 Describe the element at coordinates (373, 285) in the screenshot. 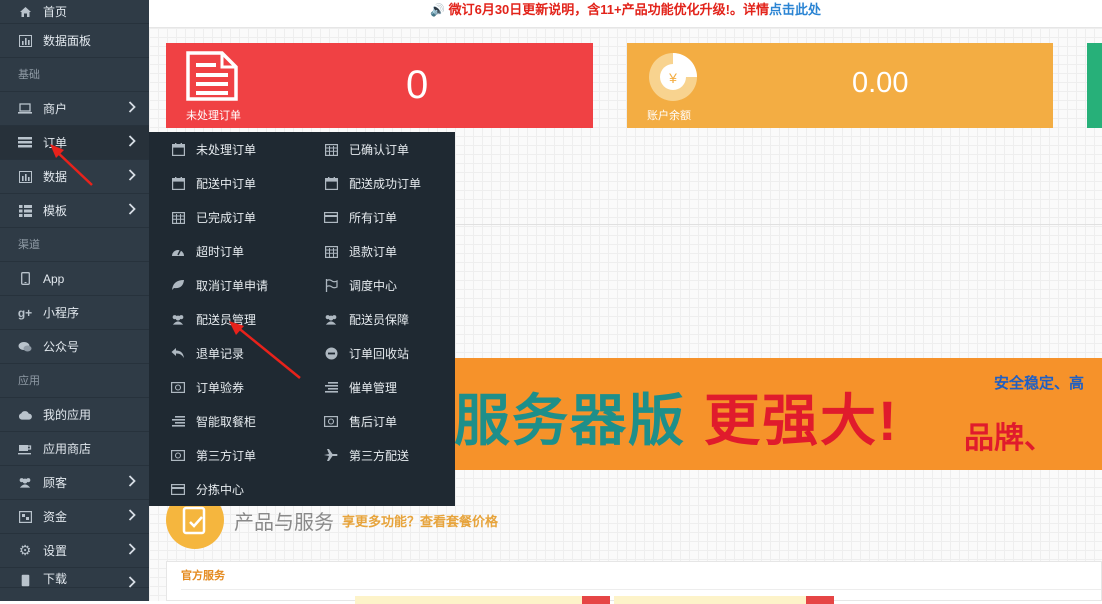

I see `submenu-label: 调度中心` at that location.